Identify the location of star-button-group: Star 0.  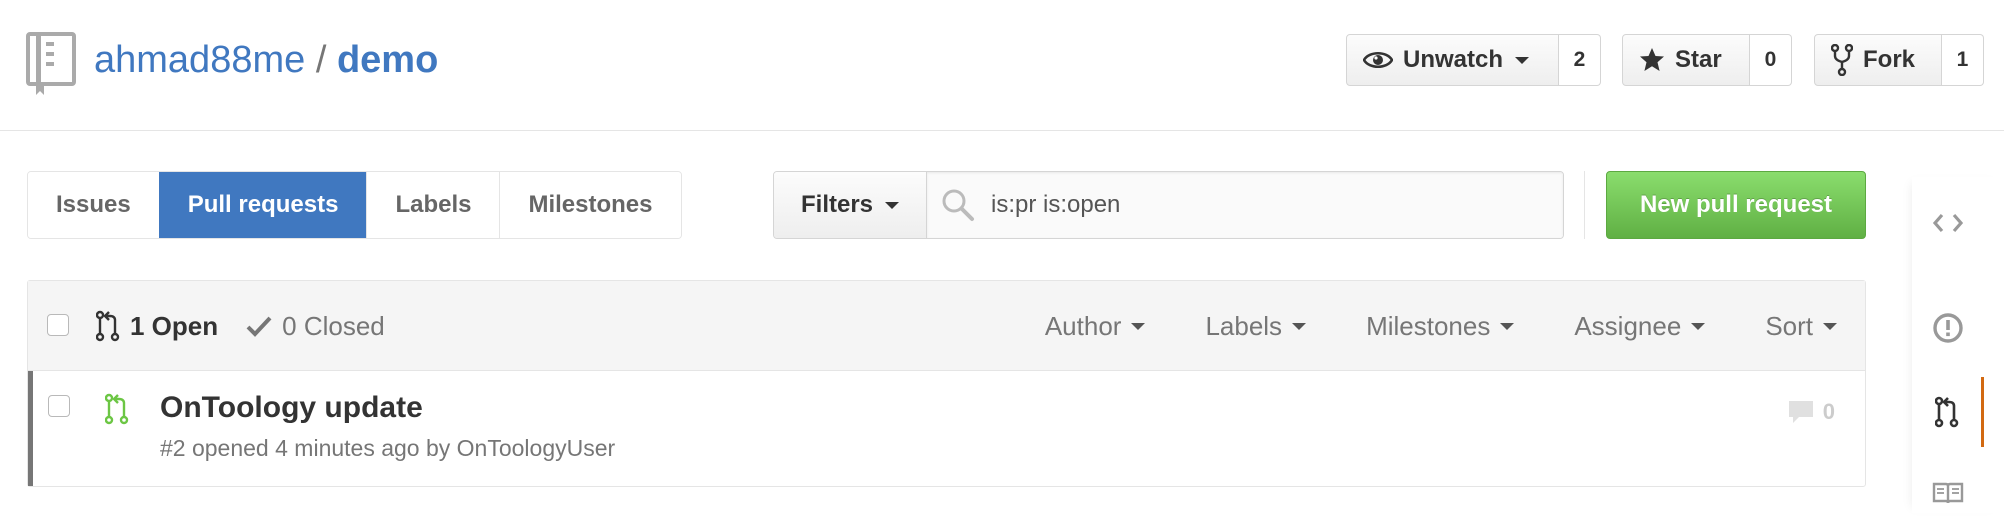
(1707, 60).